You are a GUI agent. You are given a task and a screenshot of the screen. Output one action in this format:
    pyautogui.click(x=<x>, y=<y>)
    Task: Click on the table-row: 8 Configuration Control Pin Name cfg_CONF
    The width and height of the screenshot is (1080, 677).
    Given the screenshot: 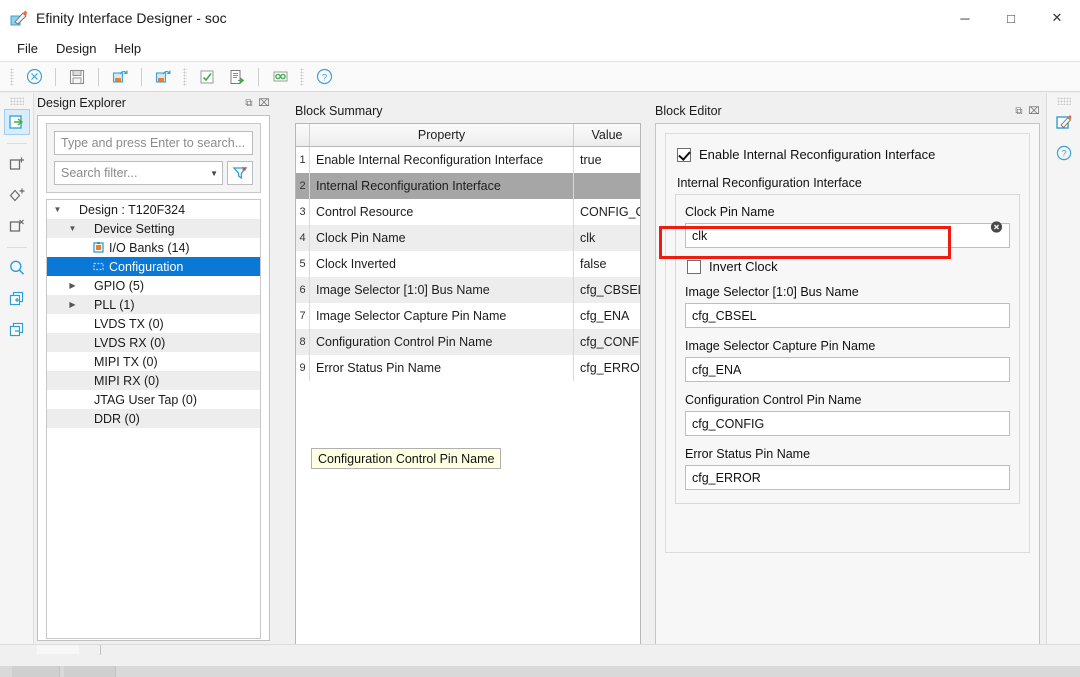 What is the action you would take?
    pyautogui.click(x=468, y=342)
    